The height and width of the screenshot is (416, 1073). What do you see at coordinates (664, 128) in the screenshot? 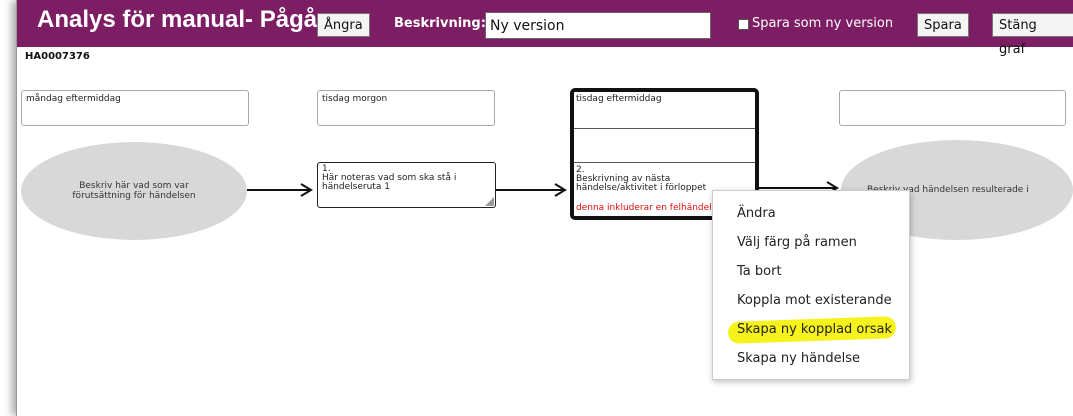
I see `timeline-divider` at bounding box center [664, 128].